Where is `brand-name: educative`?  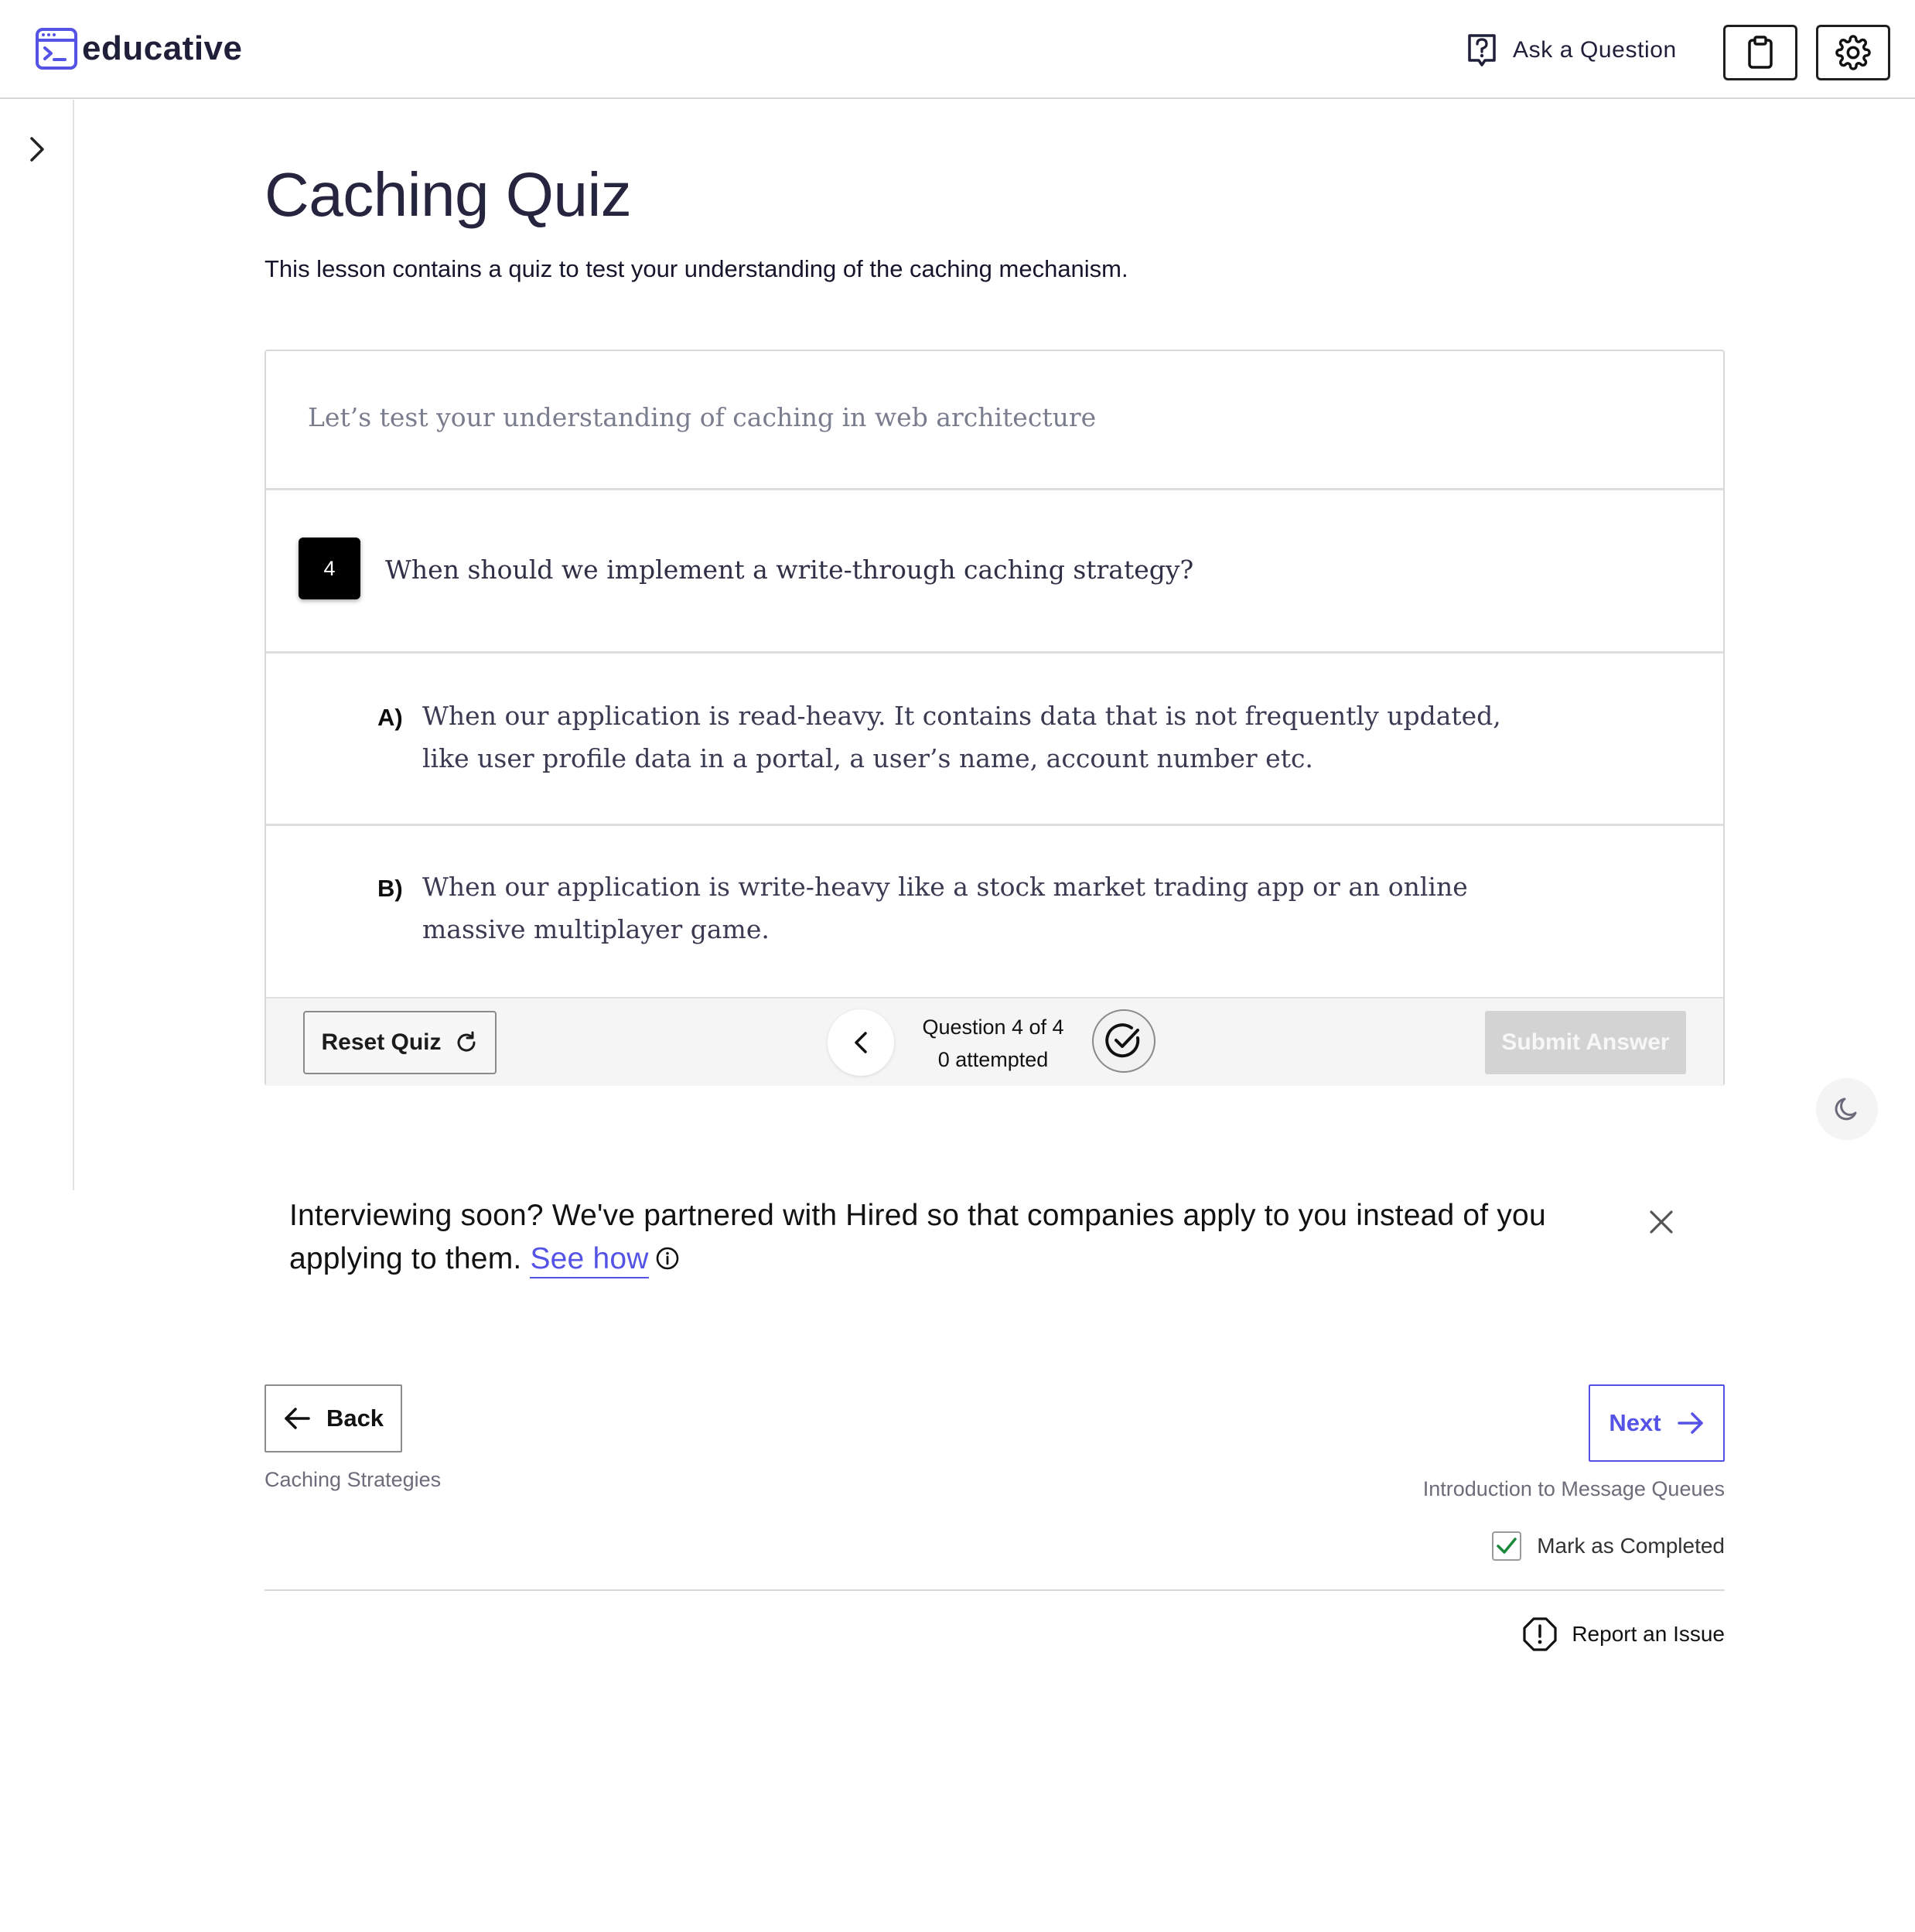
brand-name: educative is located at coordinates (162, 48).